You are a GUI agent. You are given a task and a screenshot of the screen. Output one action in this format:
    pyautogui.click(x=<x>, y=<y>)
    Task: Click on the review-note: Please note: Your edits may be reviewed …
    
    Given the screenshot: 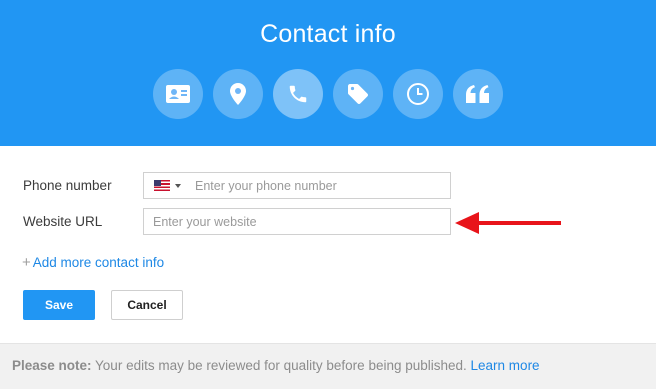 What is the action you would take?
    pyautogui.click(x=276, y=365)
    